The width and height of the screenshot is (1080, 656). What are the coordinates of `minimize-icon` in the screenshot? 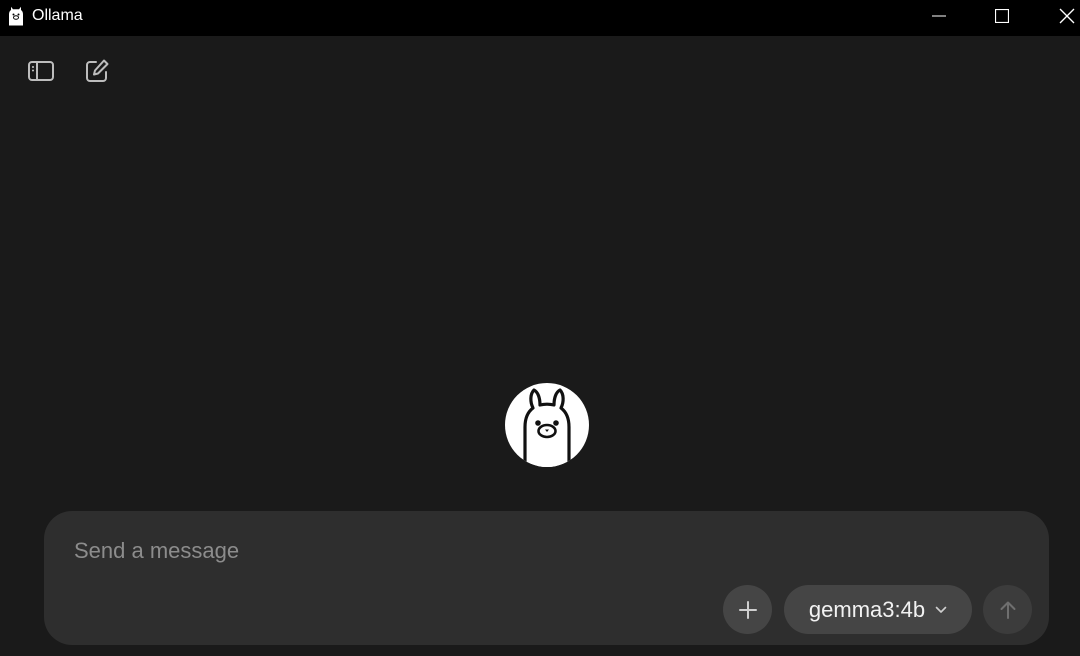 It's located at (939, 16).